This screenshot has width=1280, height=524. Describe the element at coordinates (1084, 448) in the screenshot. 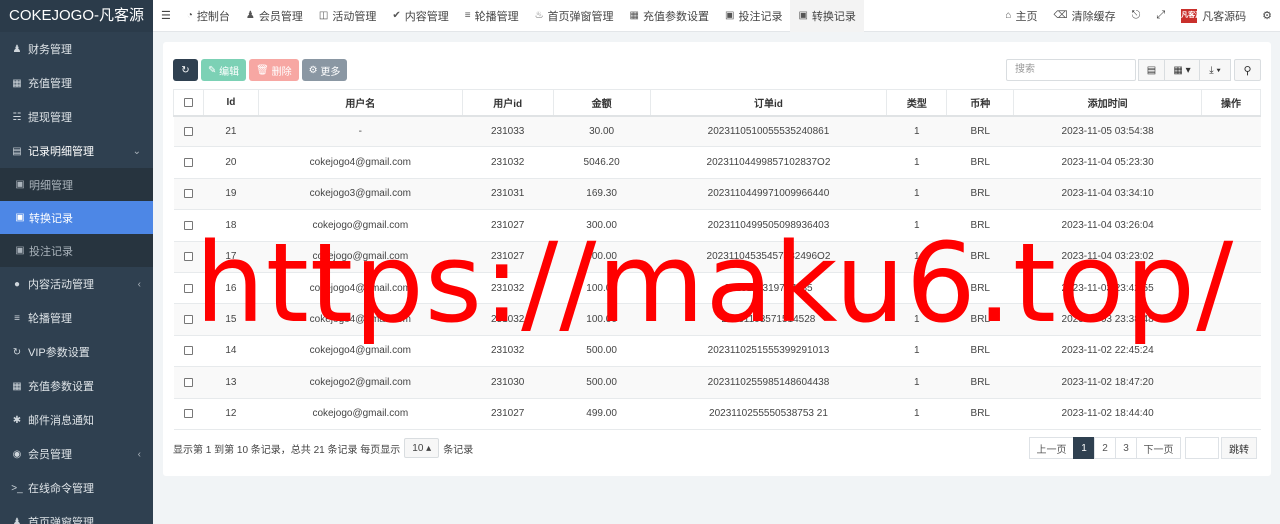

I see `page-1-button: 1` at that location.